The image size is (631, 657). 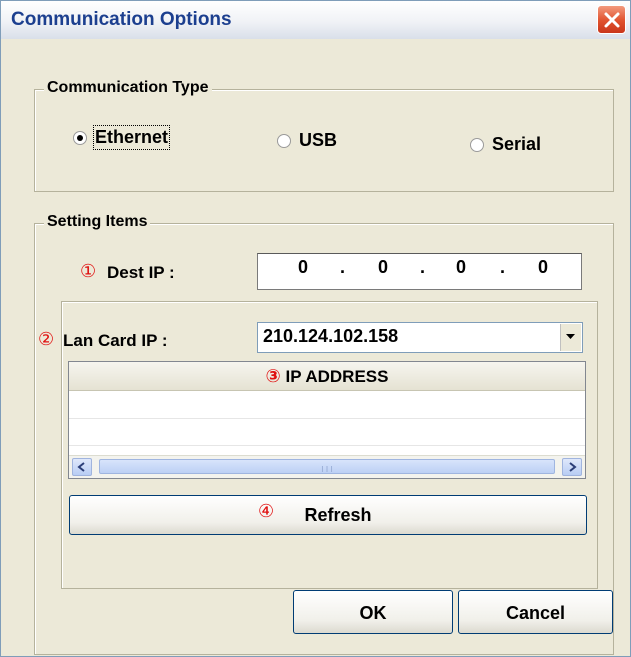 I want to click on lan-card-ip-label: Lan Card IP :, so click(x=115, y=340).